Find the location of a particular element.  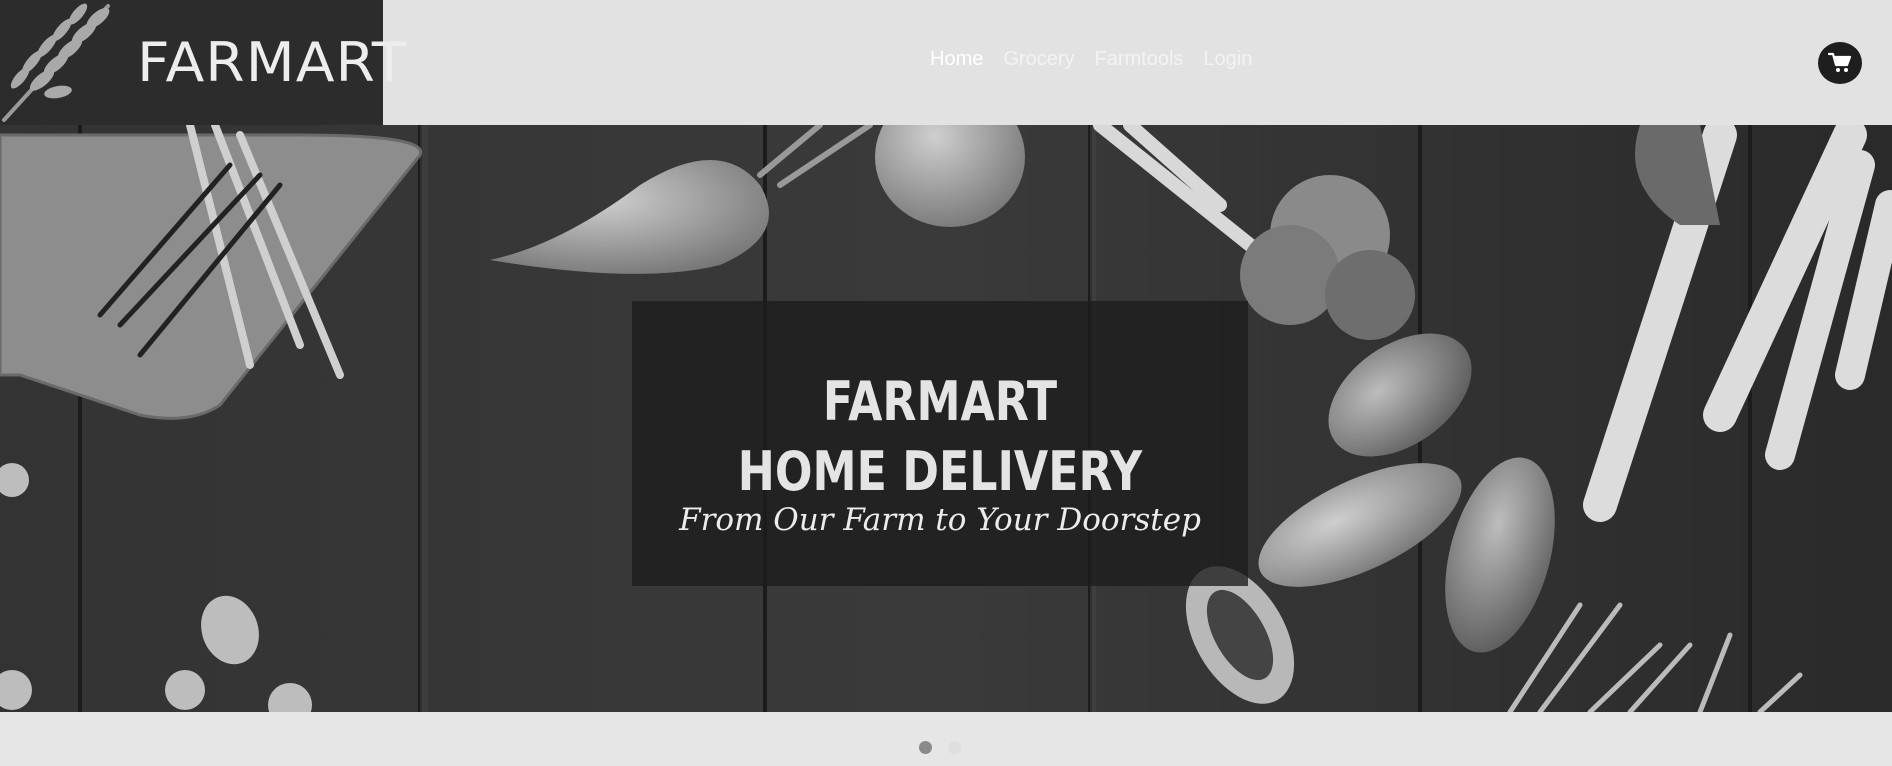

logo: FARMART is located at coordinates (203, 62).